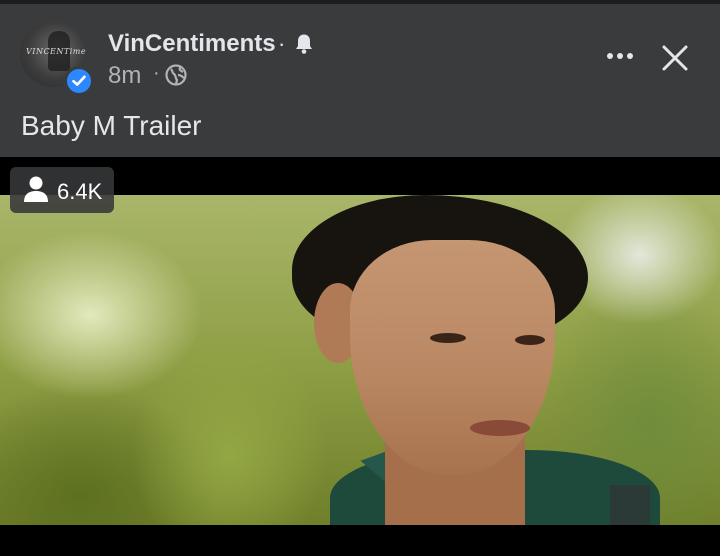  Describe the element at coordinates (80, 191) in the screenshot. I see `viewer-count: 6.4K` at that location.